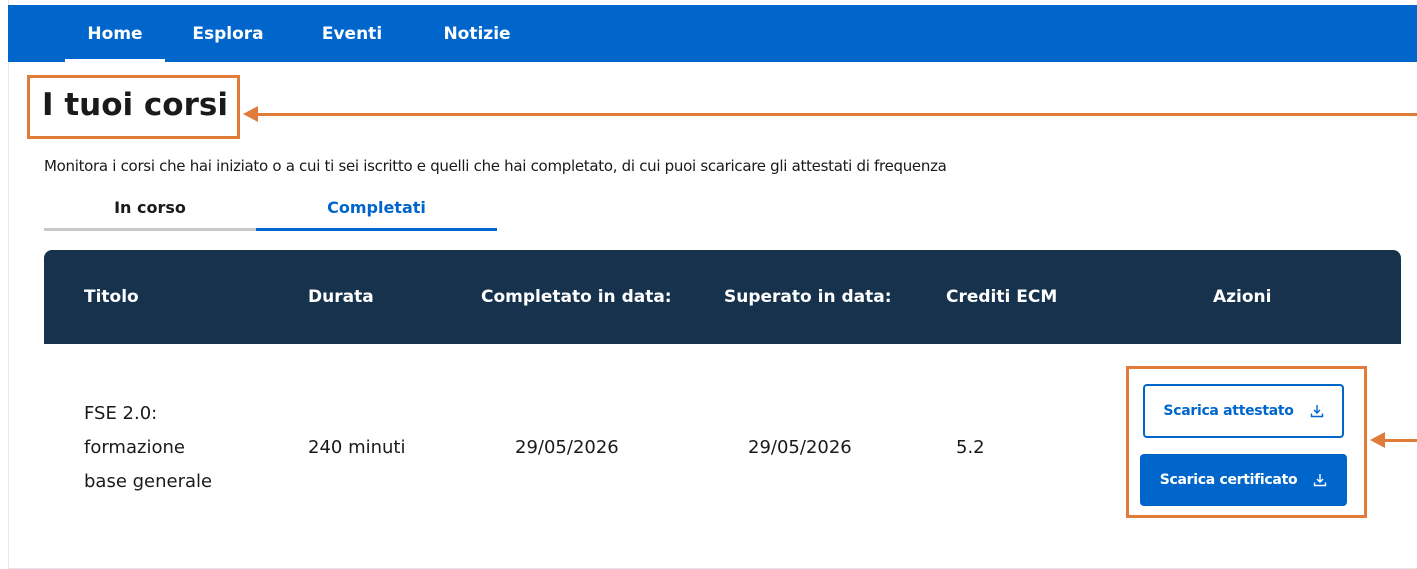 The image size is (1417, 569). What do you see at coordinates (121, 413) in the screenshot?
I see `course-title-line: FSE 2.0:` at bounding box center [121, 413].